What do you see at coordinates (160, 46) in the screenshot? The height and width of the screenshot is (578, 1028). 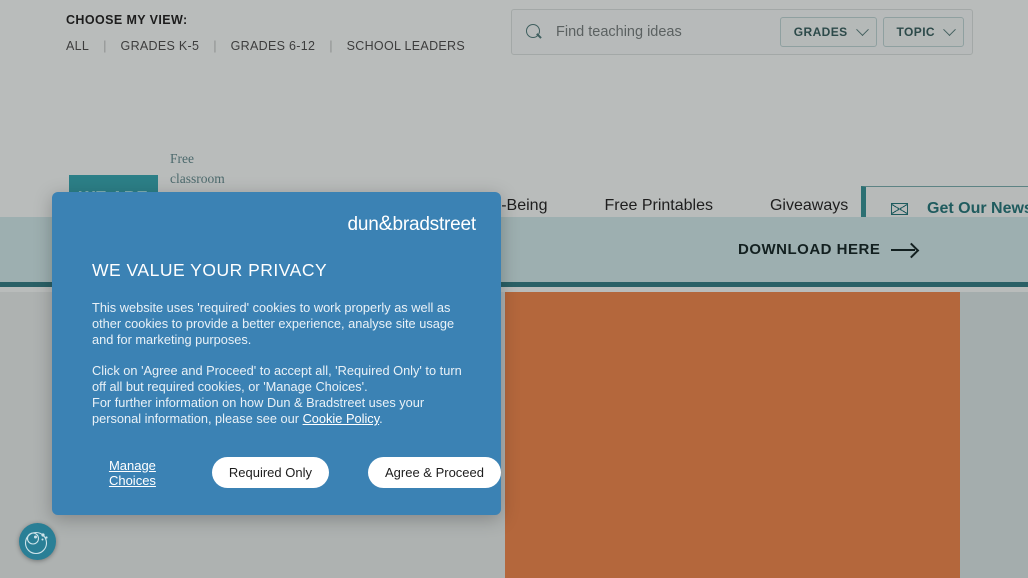 I see `view-link-grades-k5: GRADES K-5` at bounding box center [160, 46].